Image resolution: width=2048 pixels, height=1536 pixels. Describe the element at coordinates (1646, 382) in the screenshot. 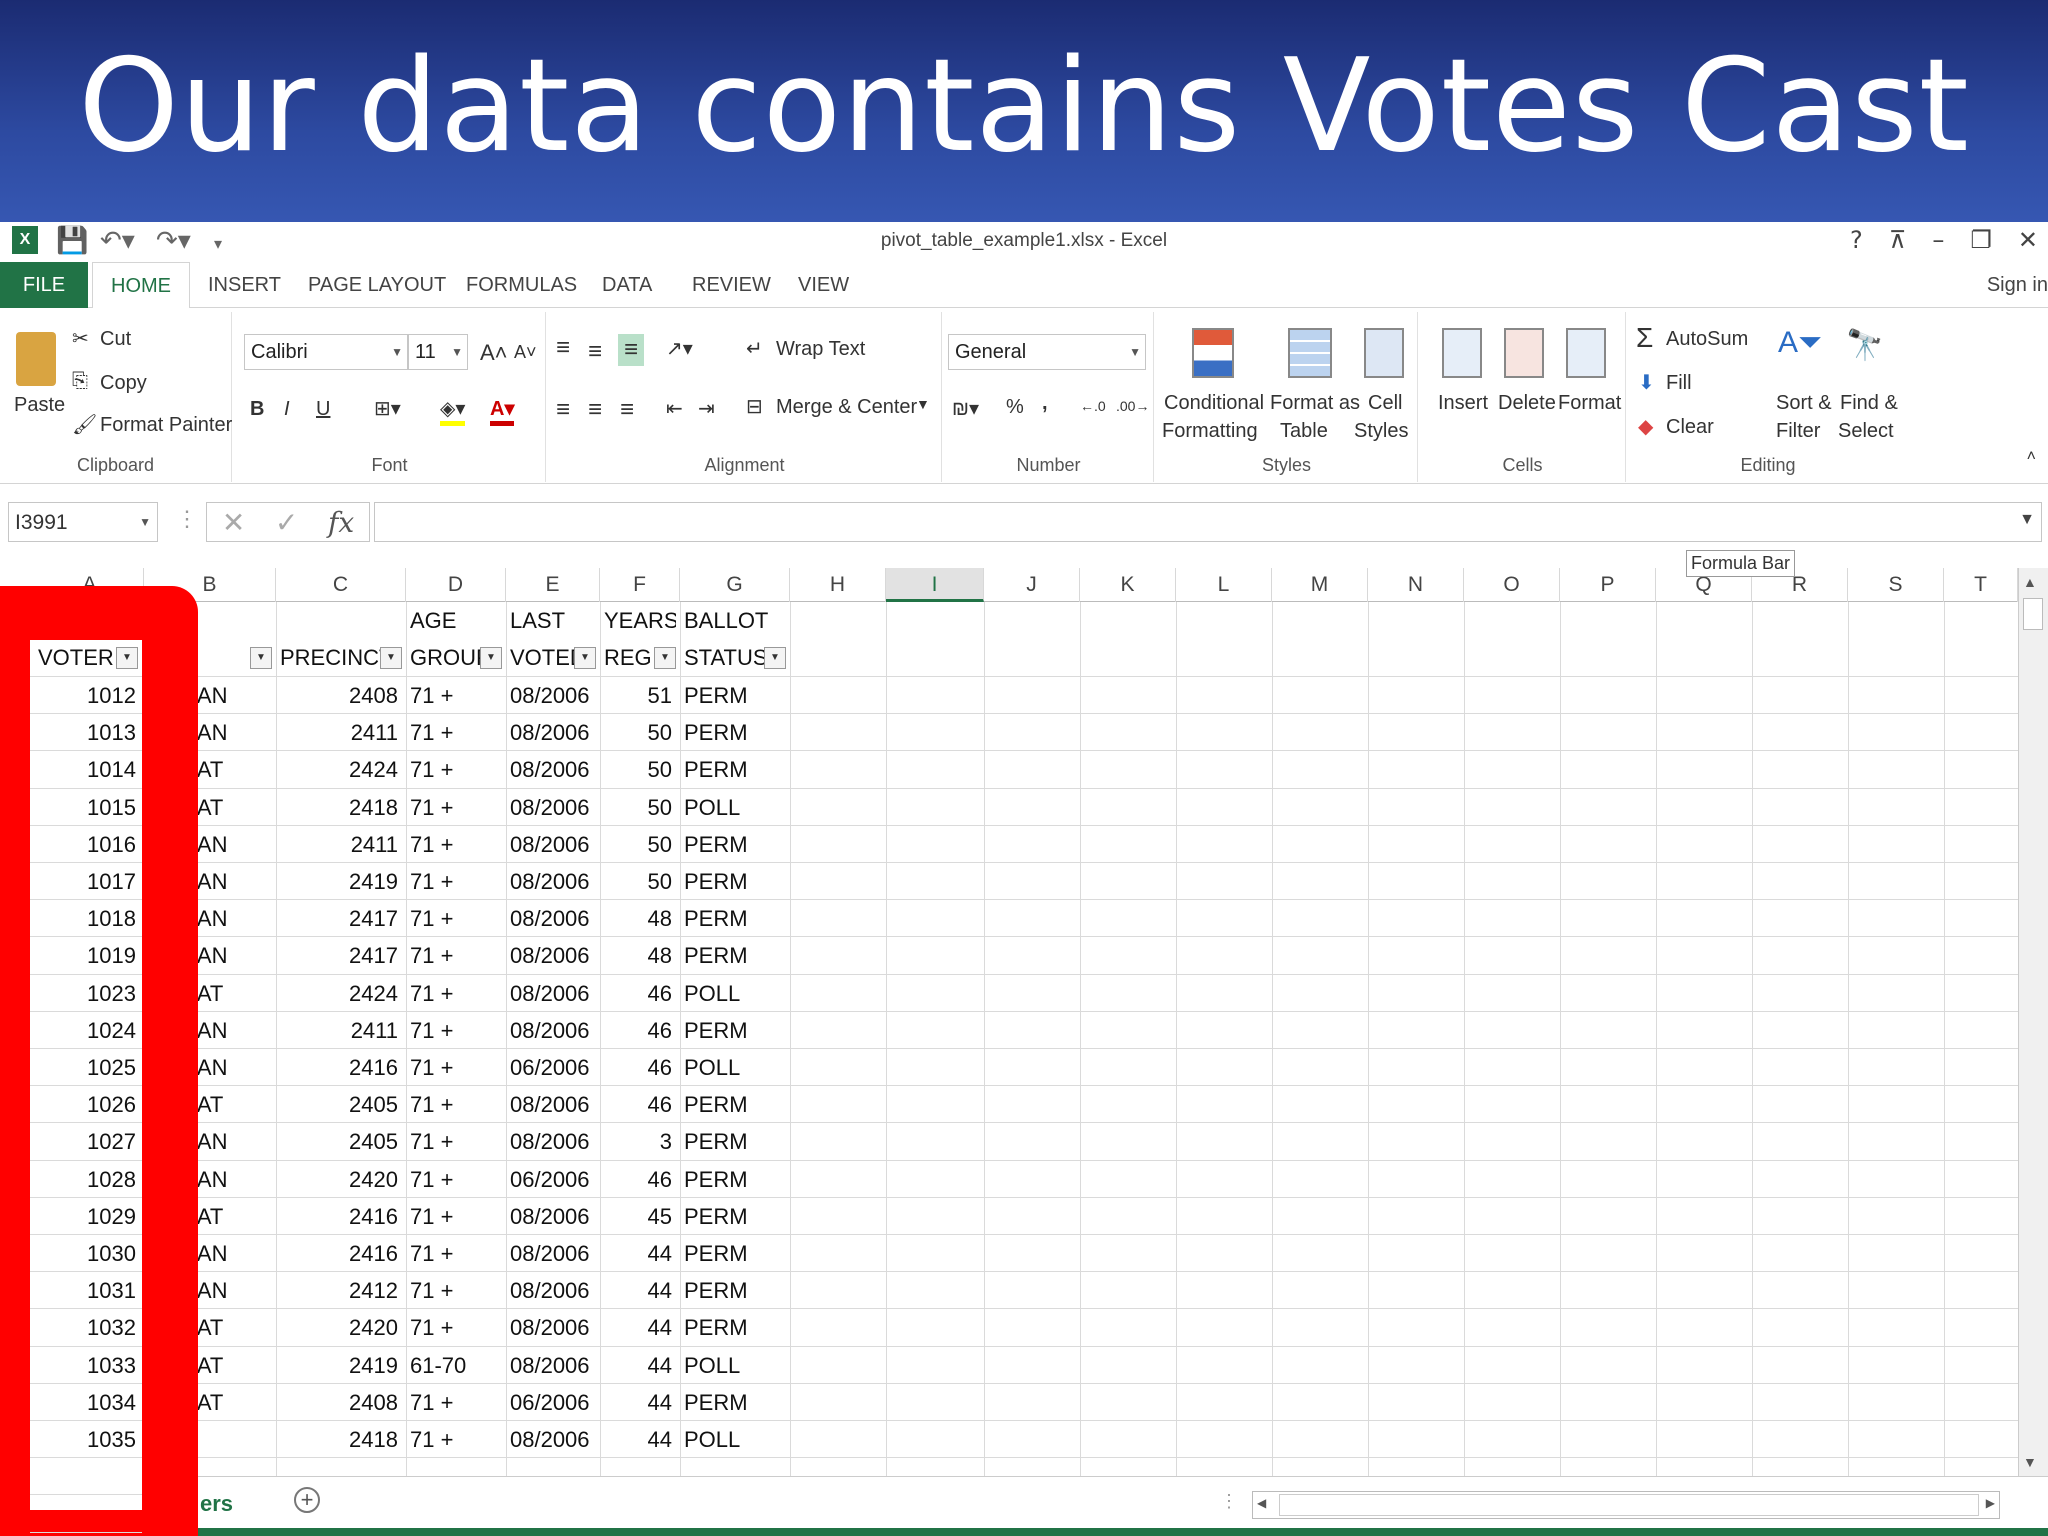

I see `fill-icon: ⬇` at that location.